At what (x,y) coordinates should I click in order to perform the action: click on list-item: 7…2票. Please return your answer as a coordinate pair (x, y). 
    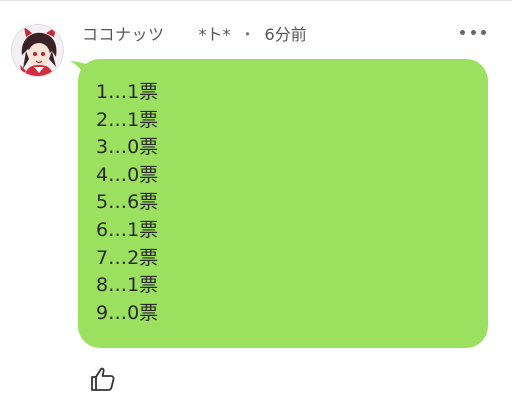
    Looking at the image, I should click on (127, 257).